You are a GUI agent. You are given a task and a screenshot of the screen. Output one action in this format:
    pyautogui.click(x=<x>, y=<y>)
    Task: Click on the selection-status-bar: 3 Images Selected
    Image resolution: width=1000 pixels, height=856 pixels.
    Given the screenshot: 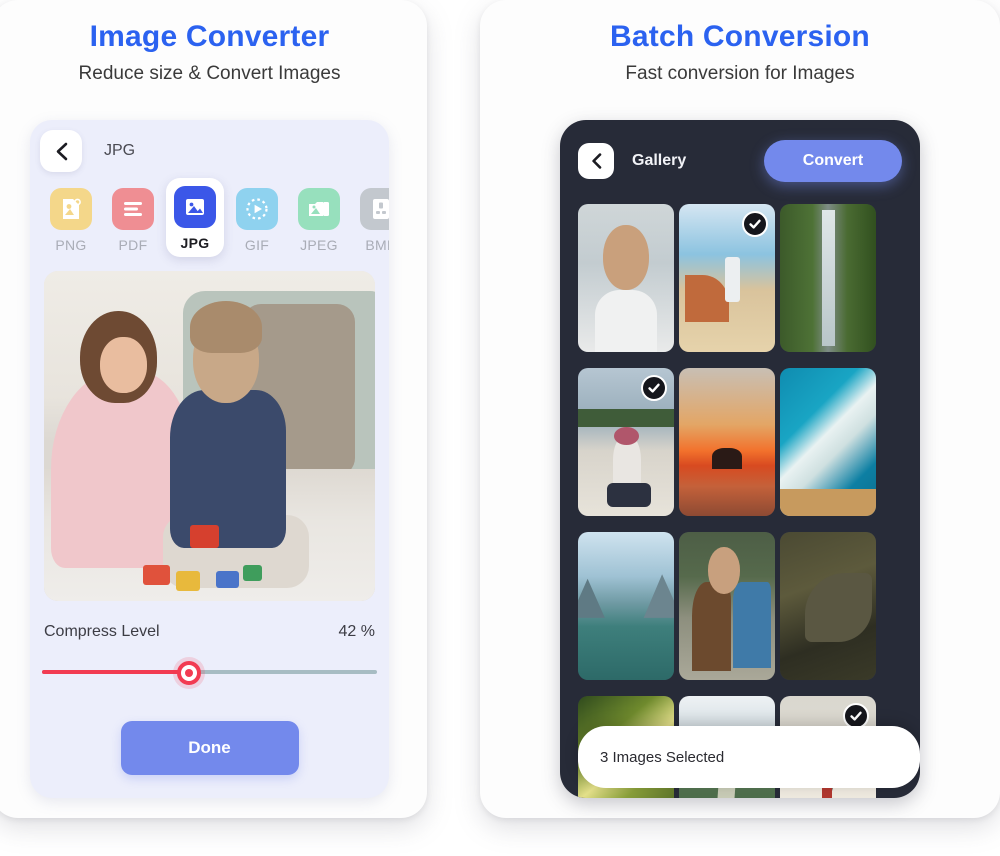 What is the action you would take?
    pyautogui.click(x=749, y=757)
    